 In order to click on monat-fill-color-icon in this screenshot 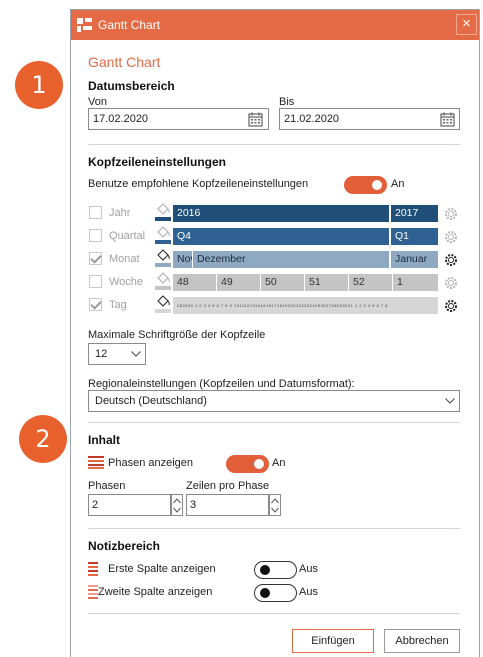, I will do `click(163, 258)`.